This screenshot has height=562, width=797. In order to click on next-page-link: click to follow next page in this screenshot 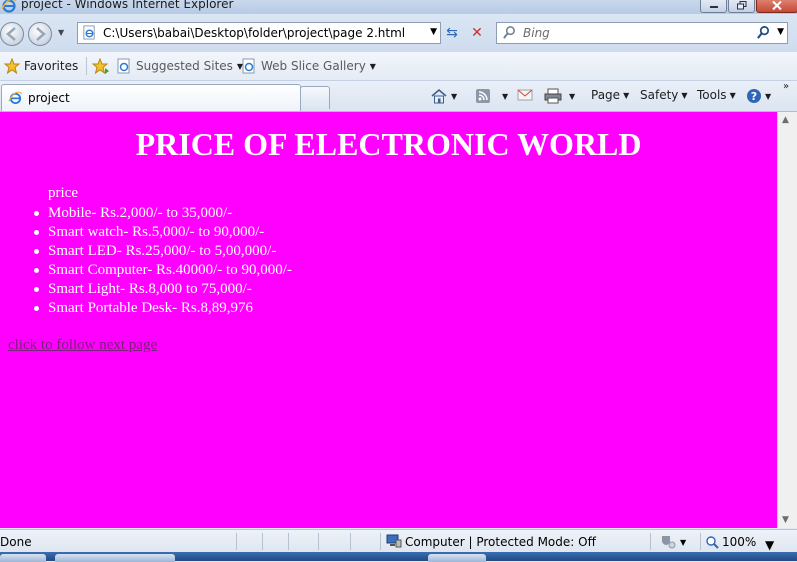, I will do `click(82, 345)`.